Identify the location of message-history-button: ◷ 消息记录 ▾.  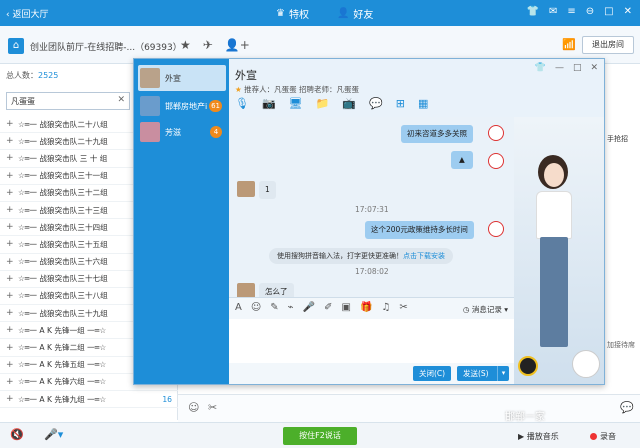
(485, 309).